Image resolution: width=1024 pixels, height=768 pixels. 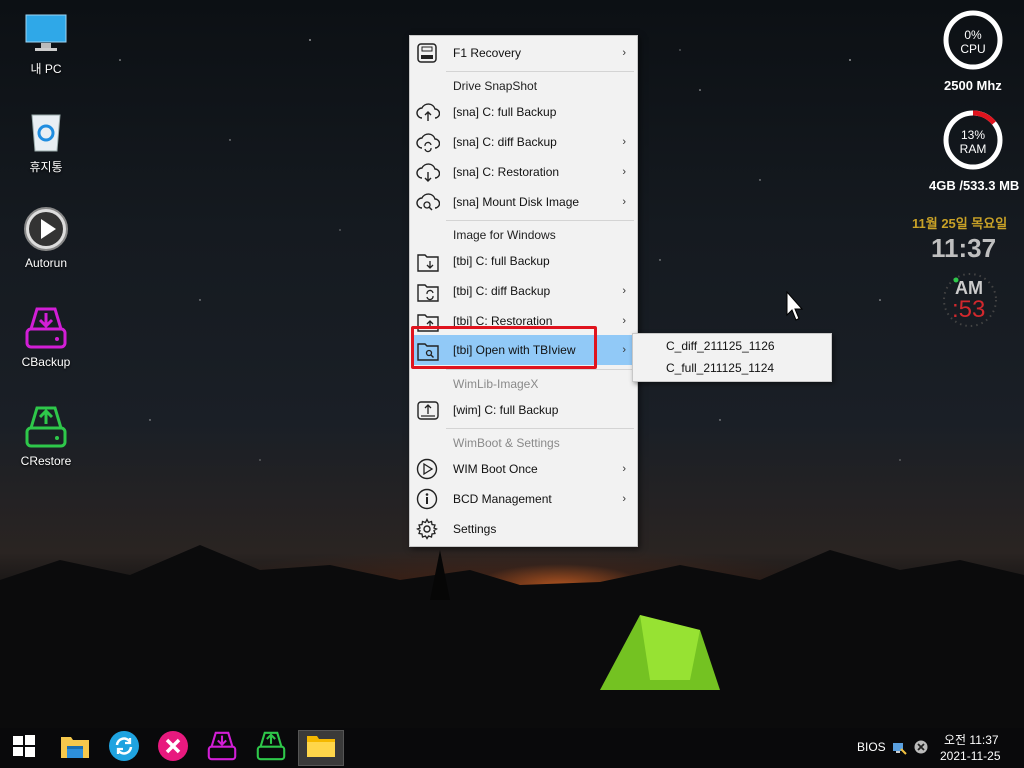 I want to click on submenu-item-c-full: C_full_211125_1124, so click(x=720, y=368).